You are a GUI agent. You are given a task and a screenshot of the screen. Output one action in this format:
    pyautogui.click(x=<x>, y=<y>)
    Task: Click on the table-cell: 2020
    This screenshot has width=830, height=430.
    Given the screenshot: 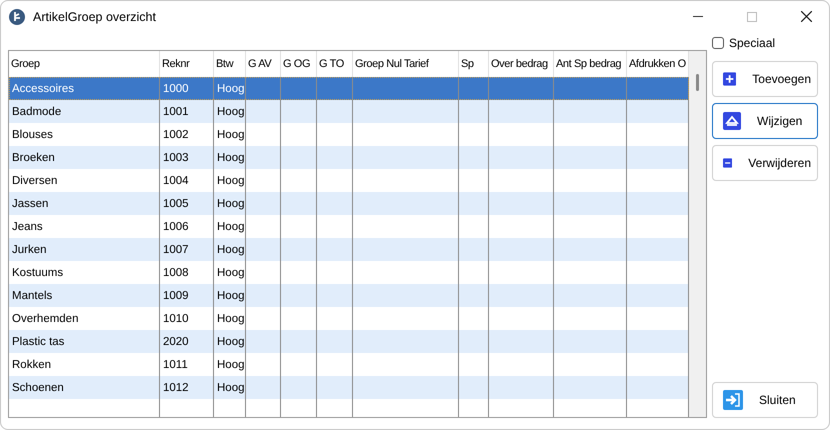 What is the action you would take?
    pyautogui.click(x=187, y=341)
    